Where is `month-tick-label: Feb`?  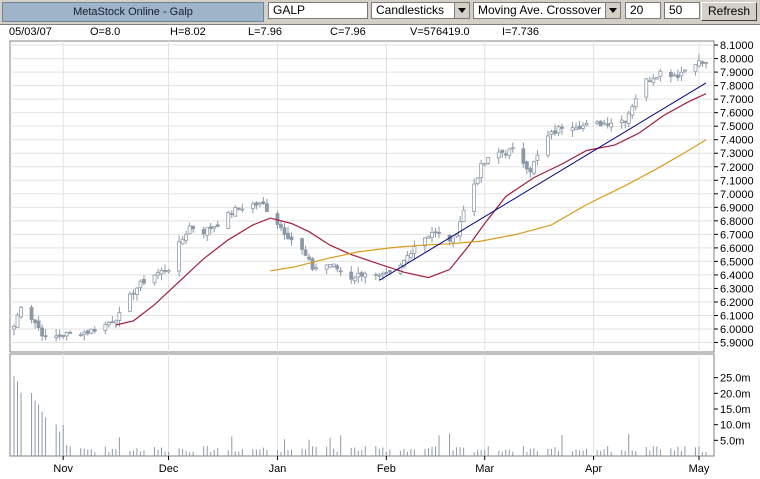
month-tick-label: Feb is located at coordinates (386, 469).